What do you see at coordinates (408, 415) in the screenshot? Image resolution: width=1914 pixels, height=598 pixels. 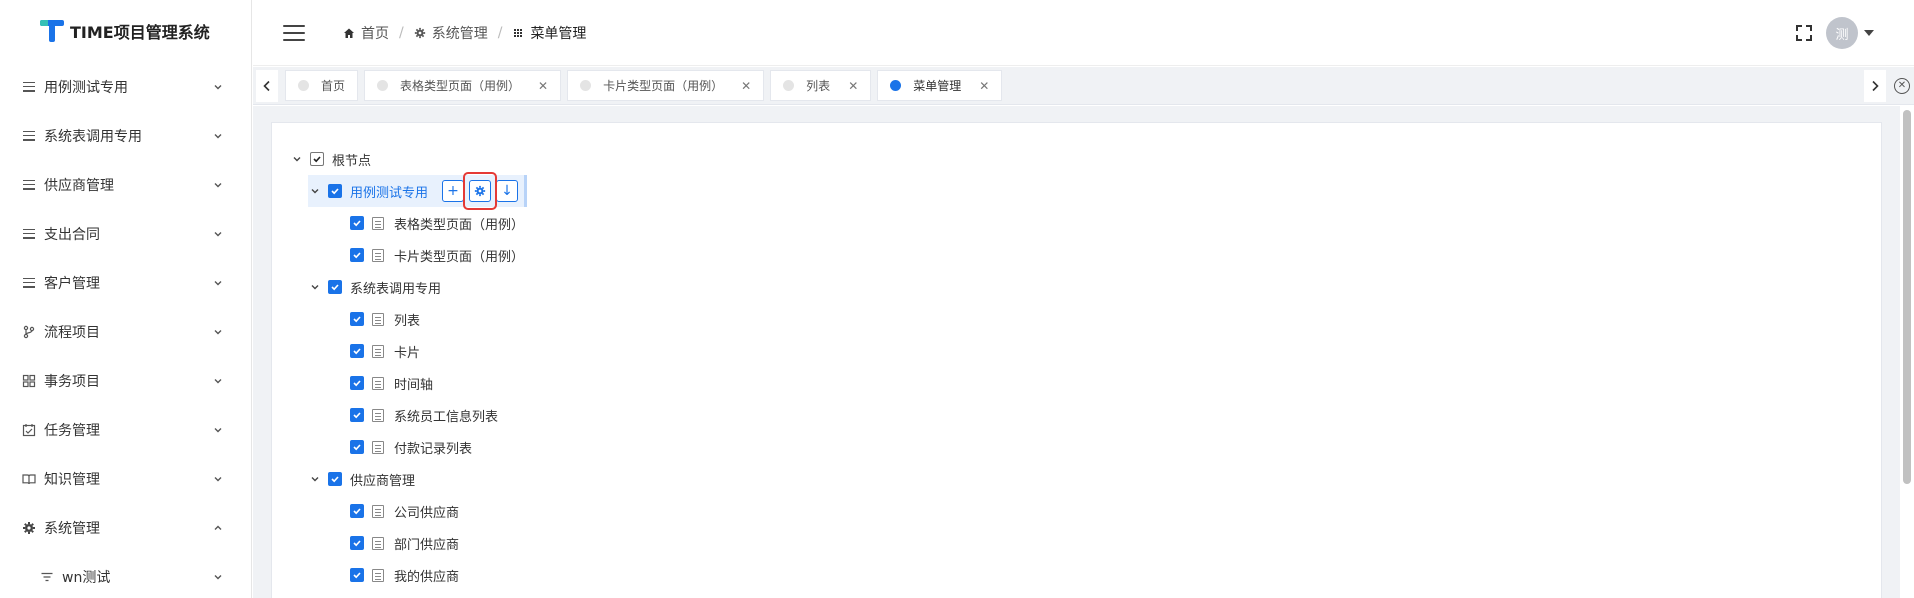 I see `tree-leaf-employee-list: 系统员工信息列表` at bounding box center [408, 415].